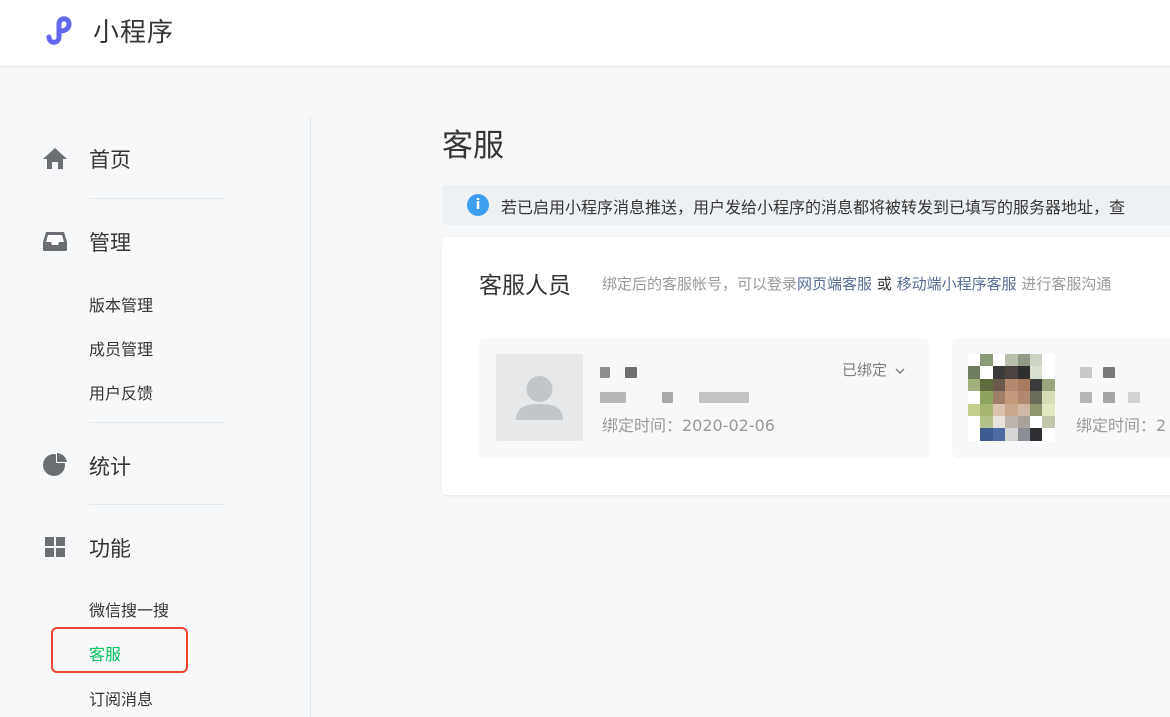 This screenshot has height=717, width=1170. I want to click on panel-title: 客服人员, so click(525, 286).